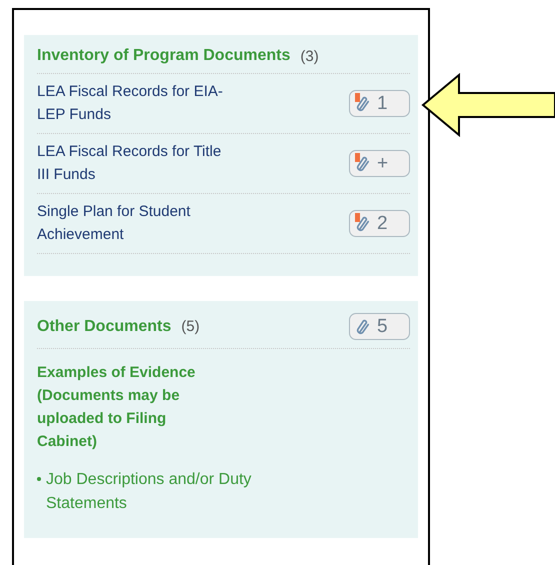 Image resolution: width=555 pixels, height=565 pixels. What do you see at coordinates (132, 163) in the screenshot?
I see `document-link: LEA Fiscal Records for Title III Funds` at bounding box center [132, 163].